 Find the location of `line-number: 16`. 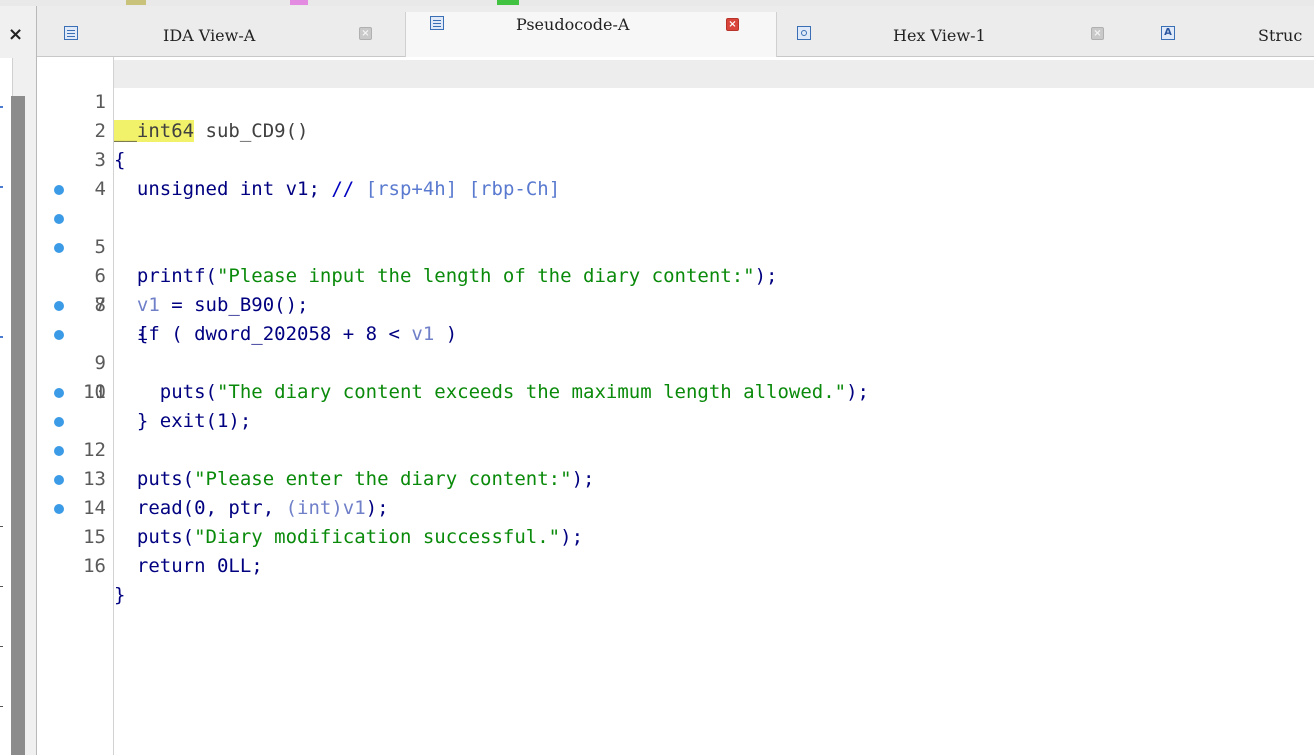

line-number: 16 is located at coordinates (94, 566).